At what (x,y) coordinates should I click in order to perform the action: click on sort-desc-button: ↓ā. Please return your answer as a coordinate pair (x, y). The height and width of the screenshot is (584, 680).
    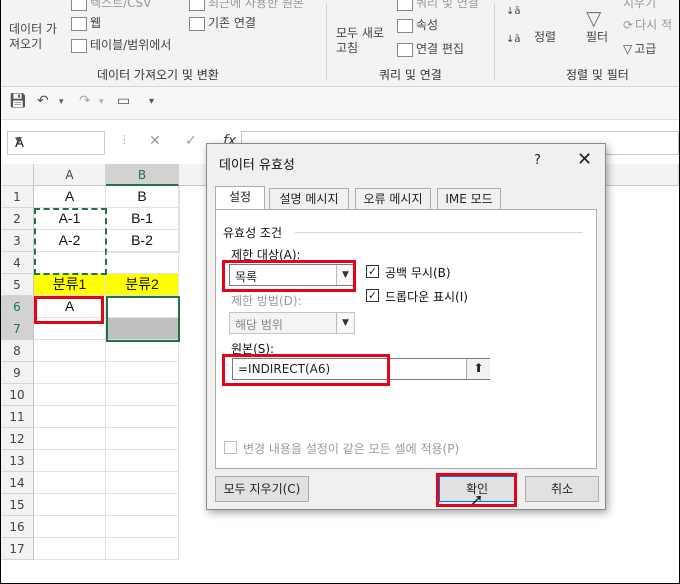
    Looking at the image, I should click on (513, 39).